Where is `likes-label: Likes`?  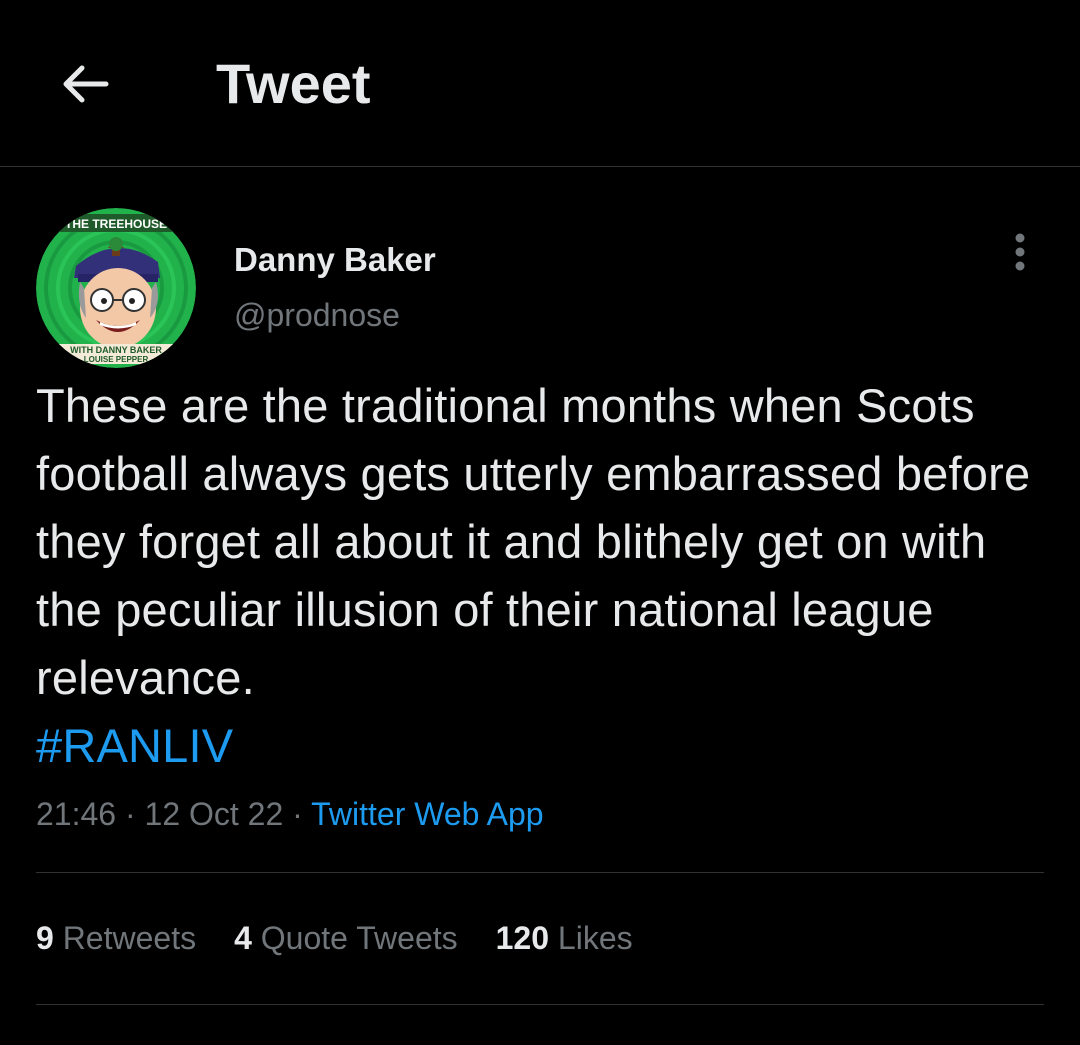 likes-label: Likes is located at coordinates (595, 938).